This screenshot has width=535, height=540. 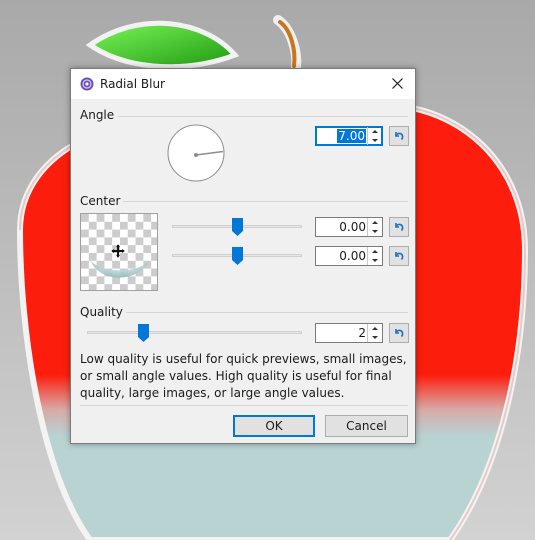 I want to click on ok-button: OK, so click(x=274, y=426).